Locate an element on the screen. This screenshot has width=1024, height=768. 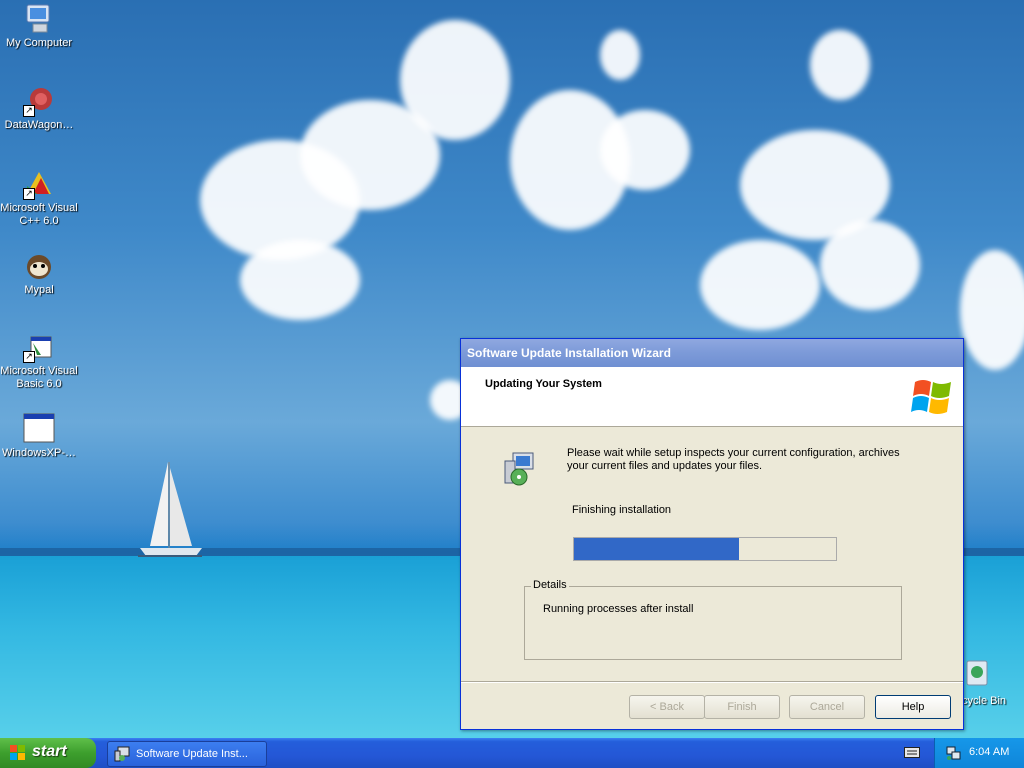
clock: 6:04 AM is located at coordinates (989, 752).